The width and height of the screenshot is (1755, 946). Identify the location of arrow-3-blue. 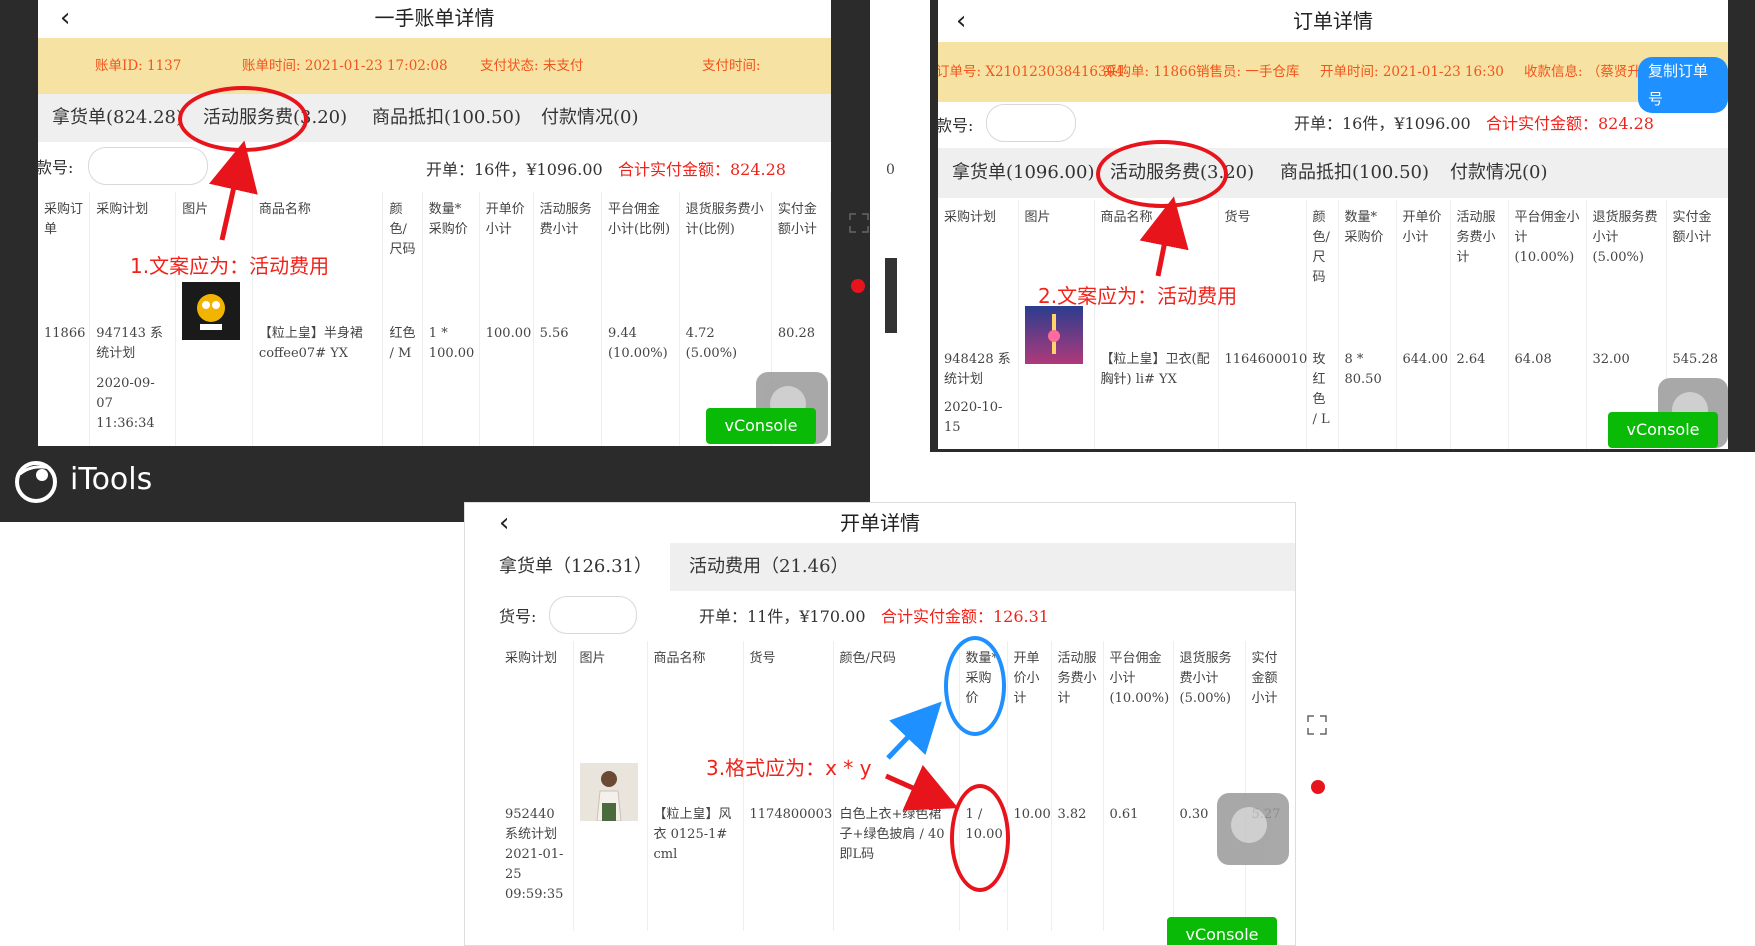
(914, 730).